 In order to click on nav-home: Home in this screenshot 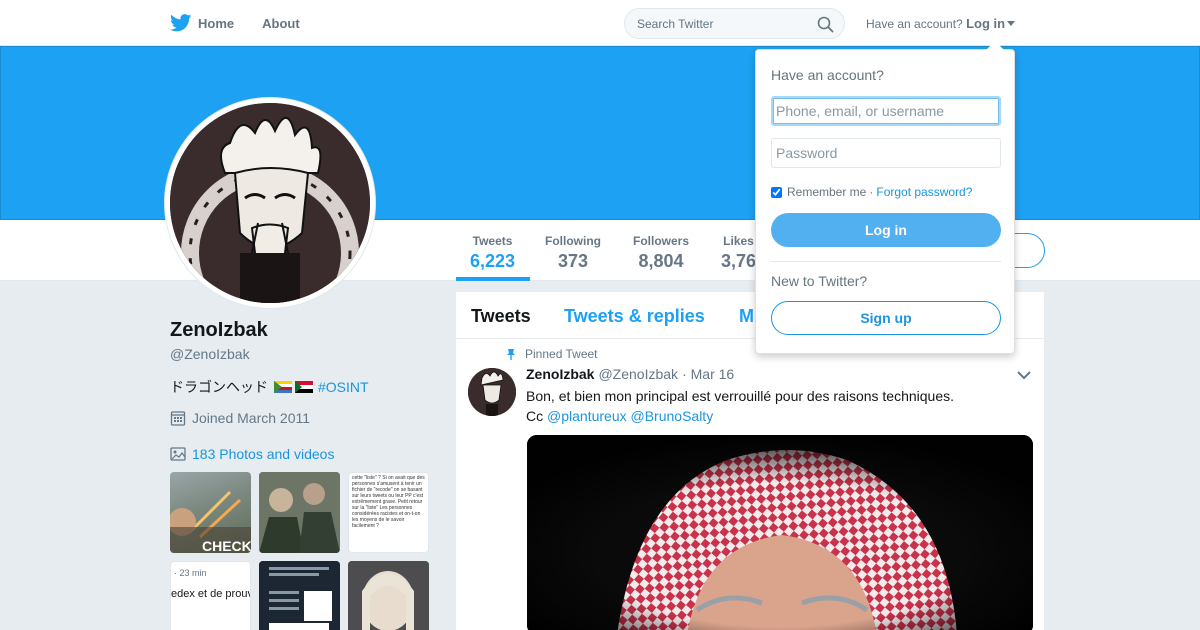, I will do `click(202, 23)`.